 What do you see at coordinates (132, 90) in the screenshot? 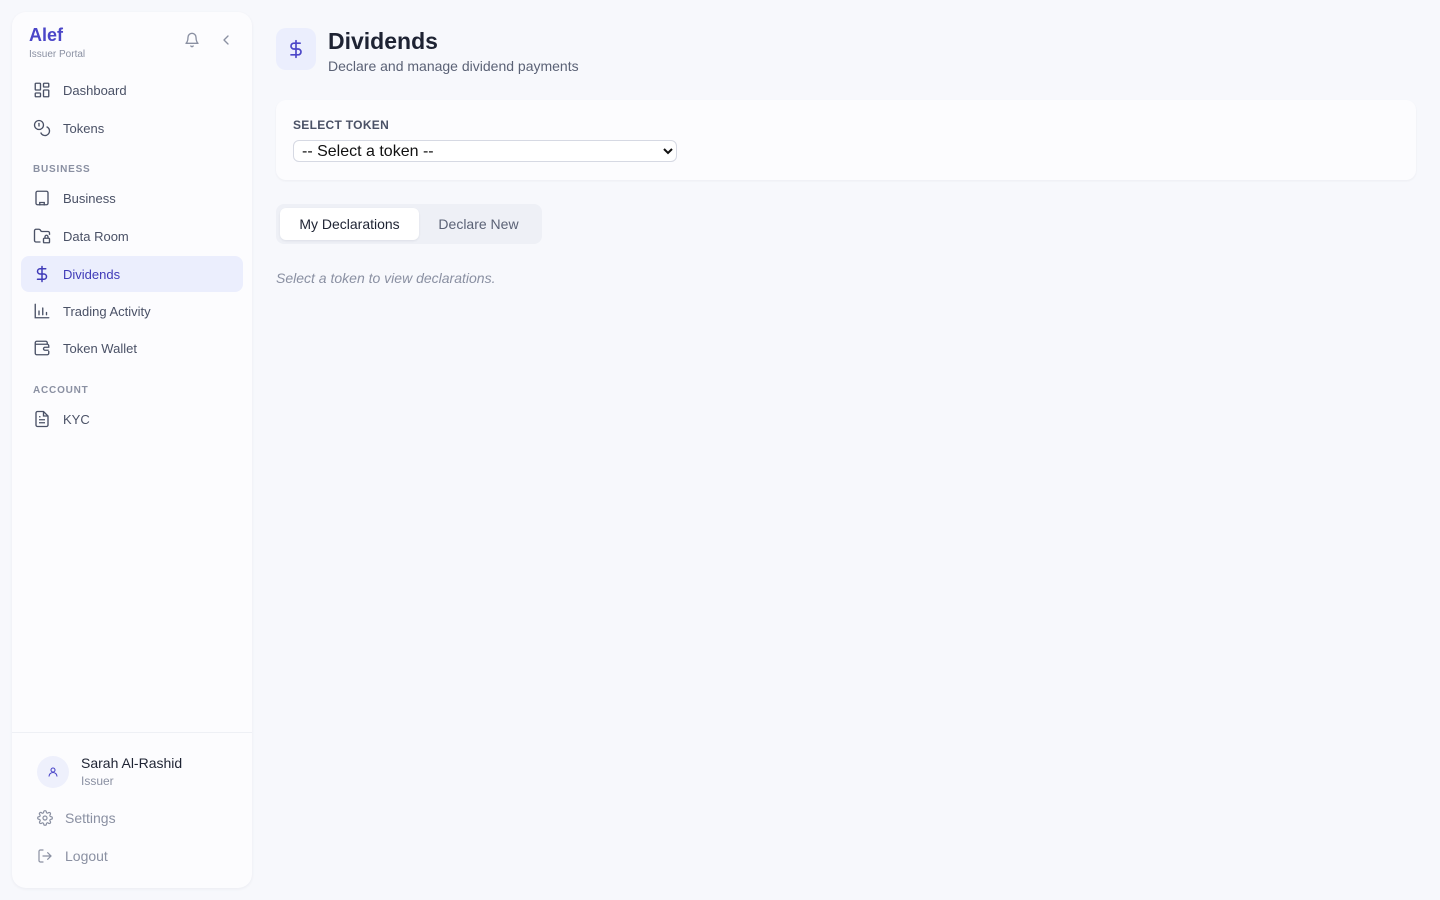
I see `sidebar-item-dashboard: Dashboard` at bounding box center [132, 90].